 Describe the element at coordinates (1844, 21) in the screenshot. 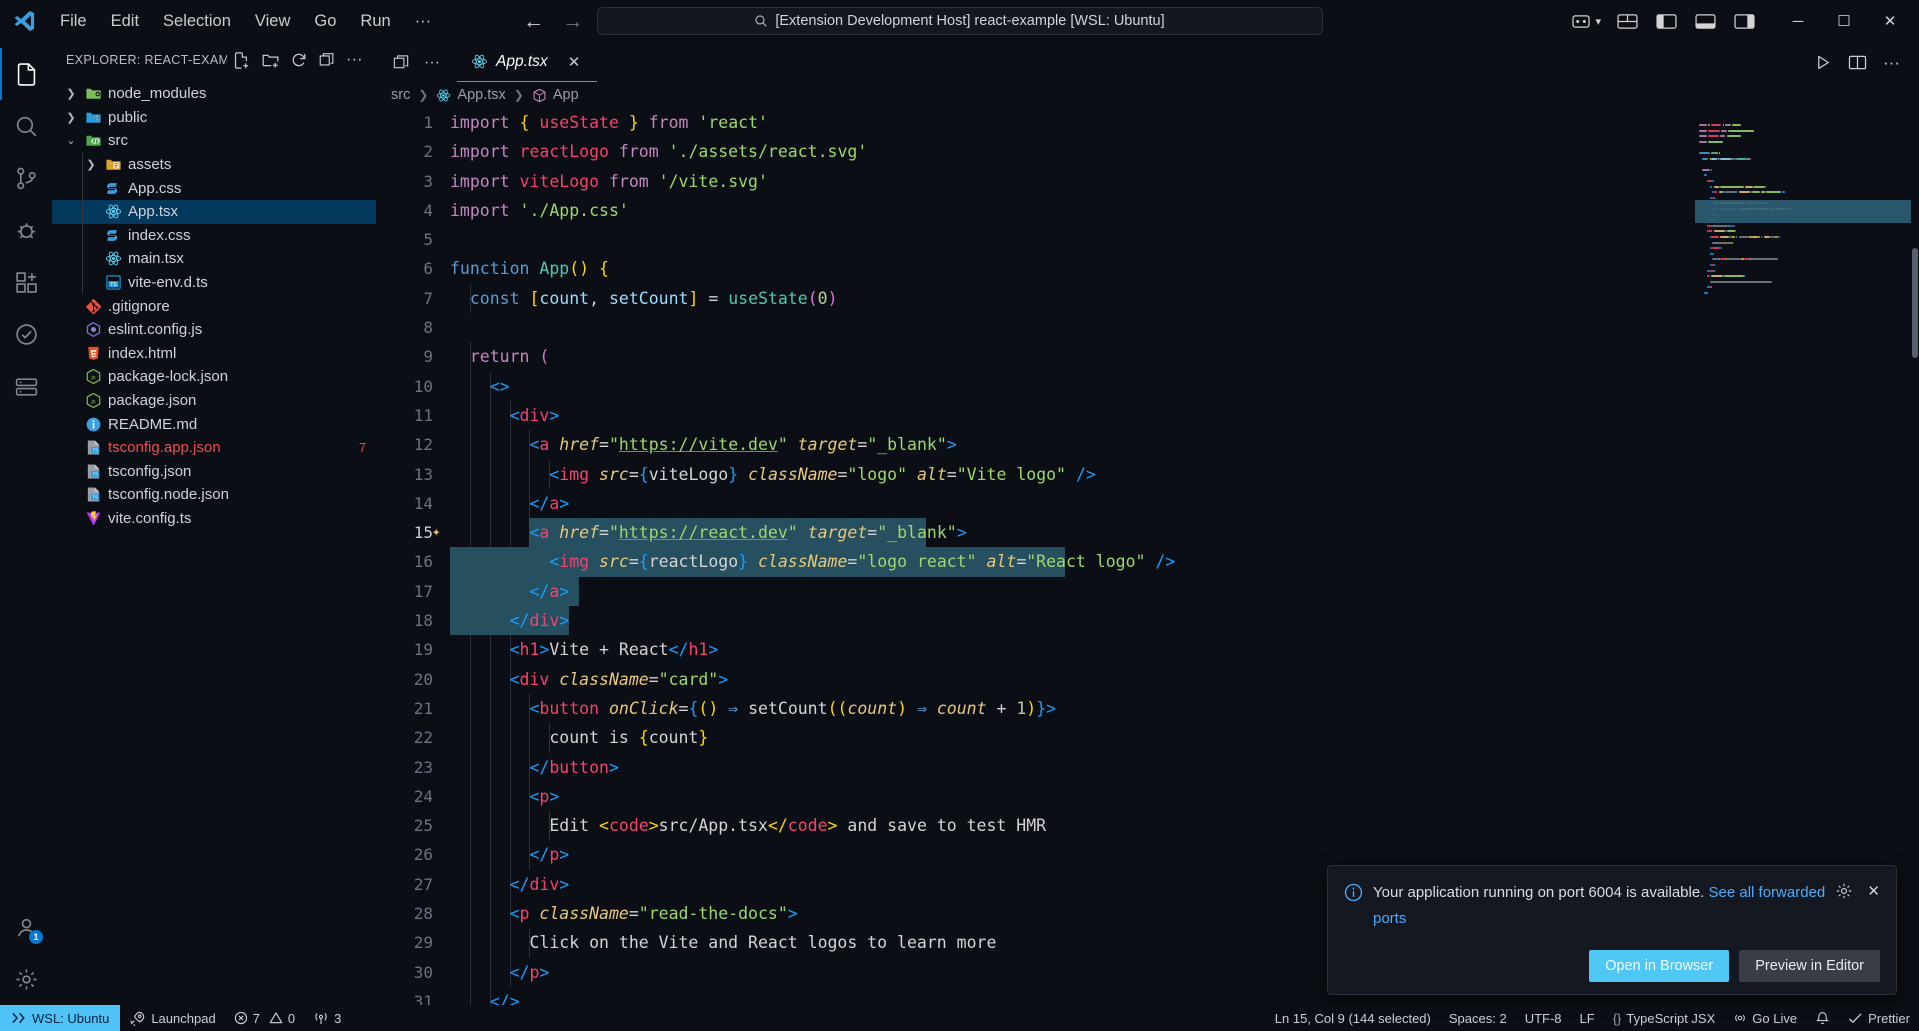

I see `maximize-button: ☐` at that location.